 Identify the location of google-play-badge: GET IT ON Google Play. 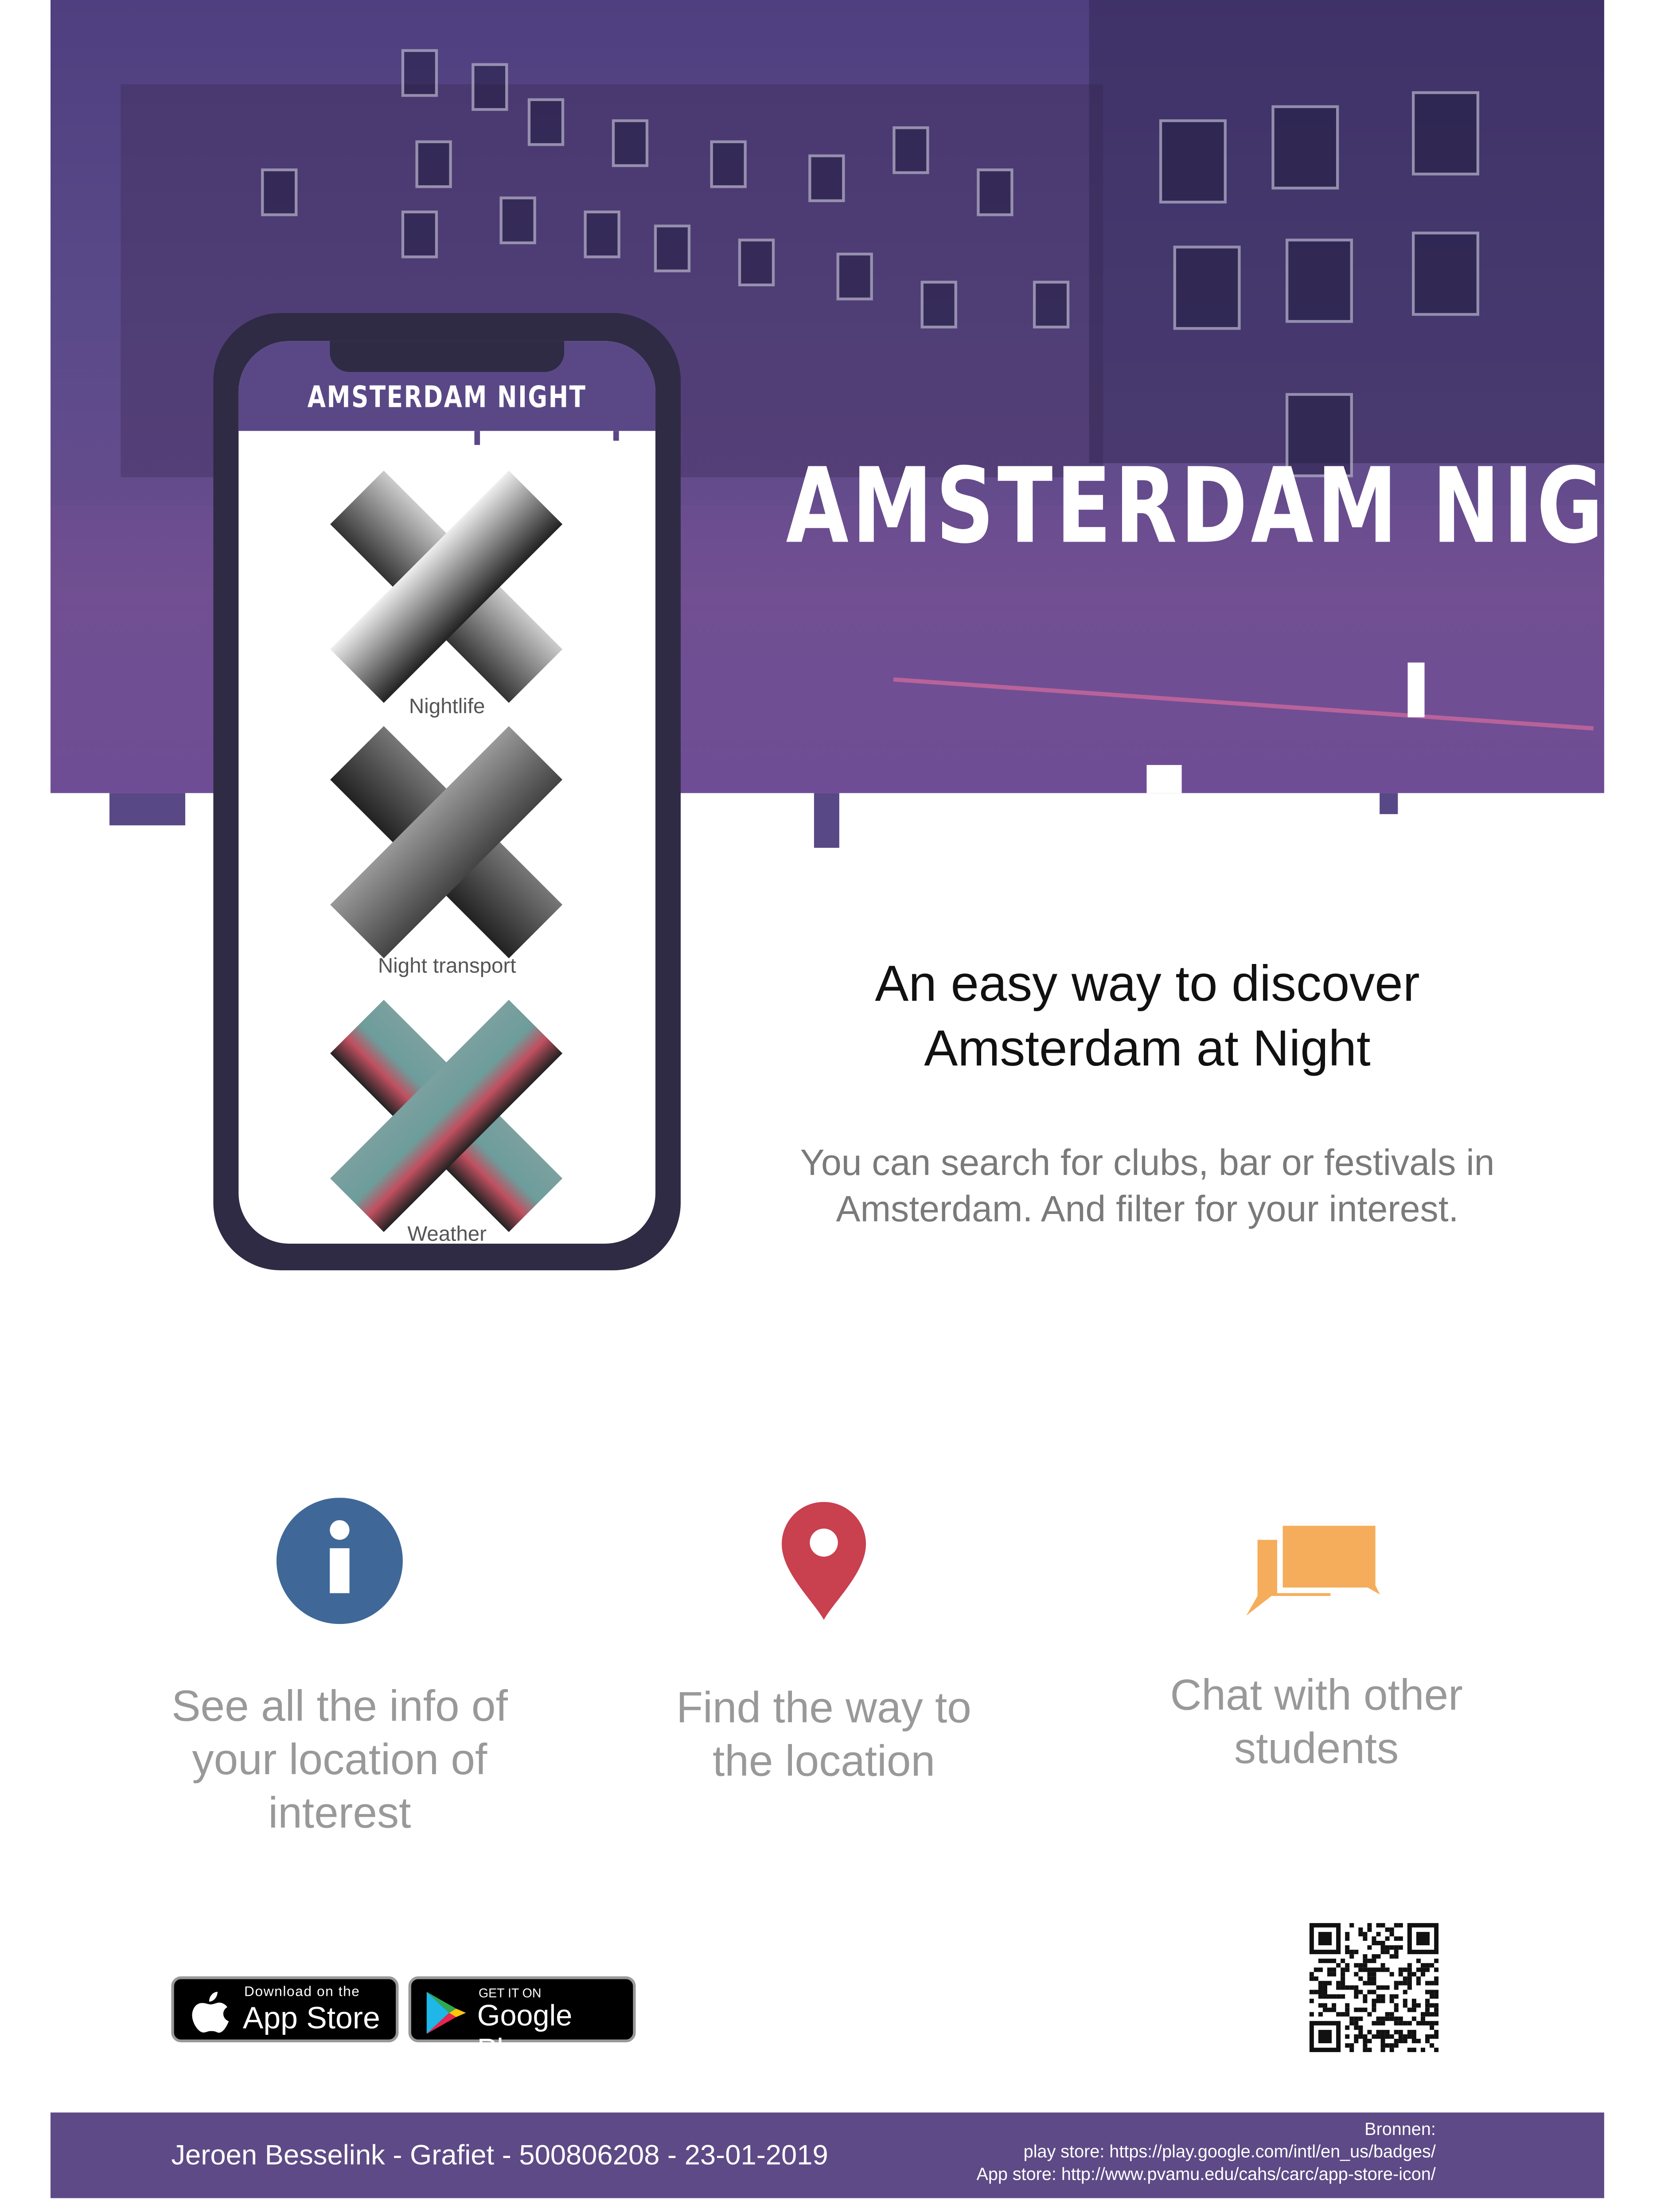
(522, 2021).